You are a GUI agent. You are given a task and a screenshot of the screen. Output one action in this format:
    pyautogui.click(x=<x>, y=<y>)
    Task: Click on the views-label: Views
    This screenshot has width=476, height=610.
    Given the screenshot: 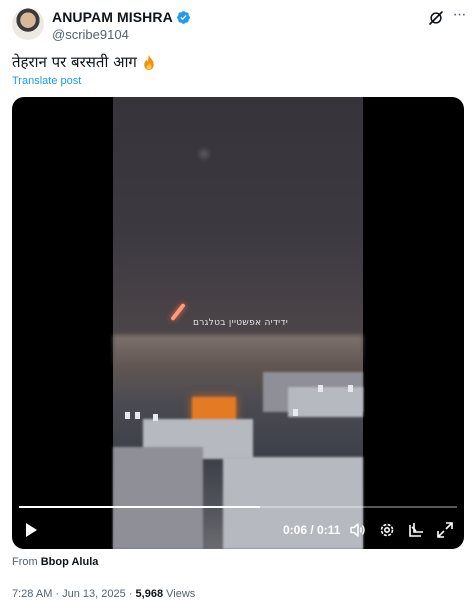 What is the action you would take?
    pyautogui.click(x=179, y=594)
    